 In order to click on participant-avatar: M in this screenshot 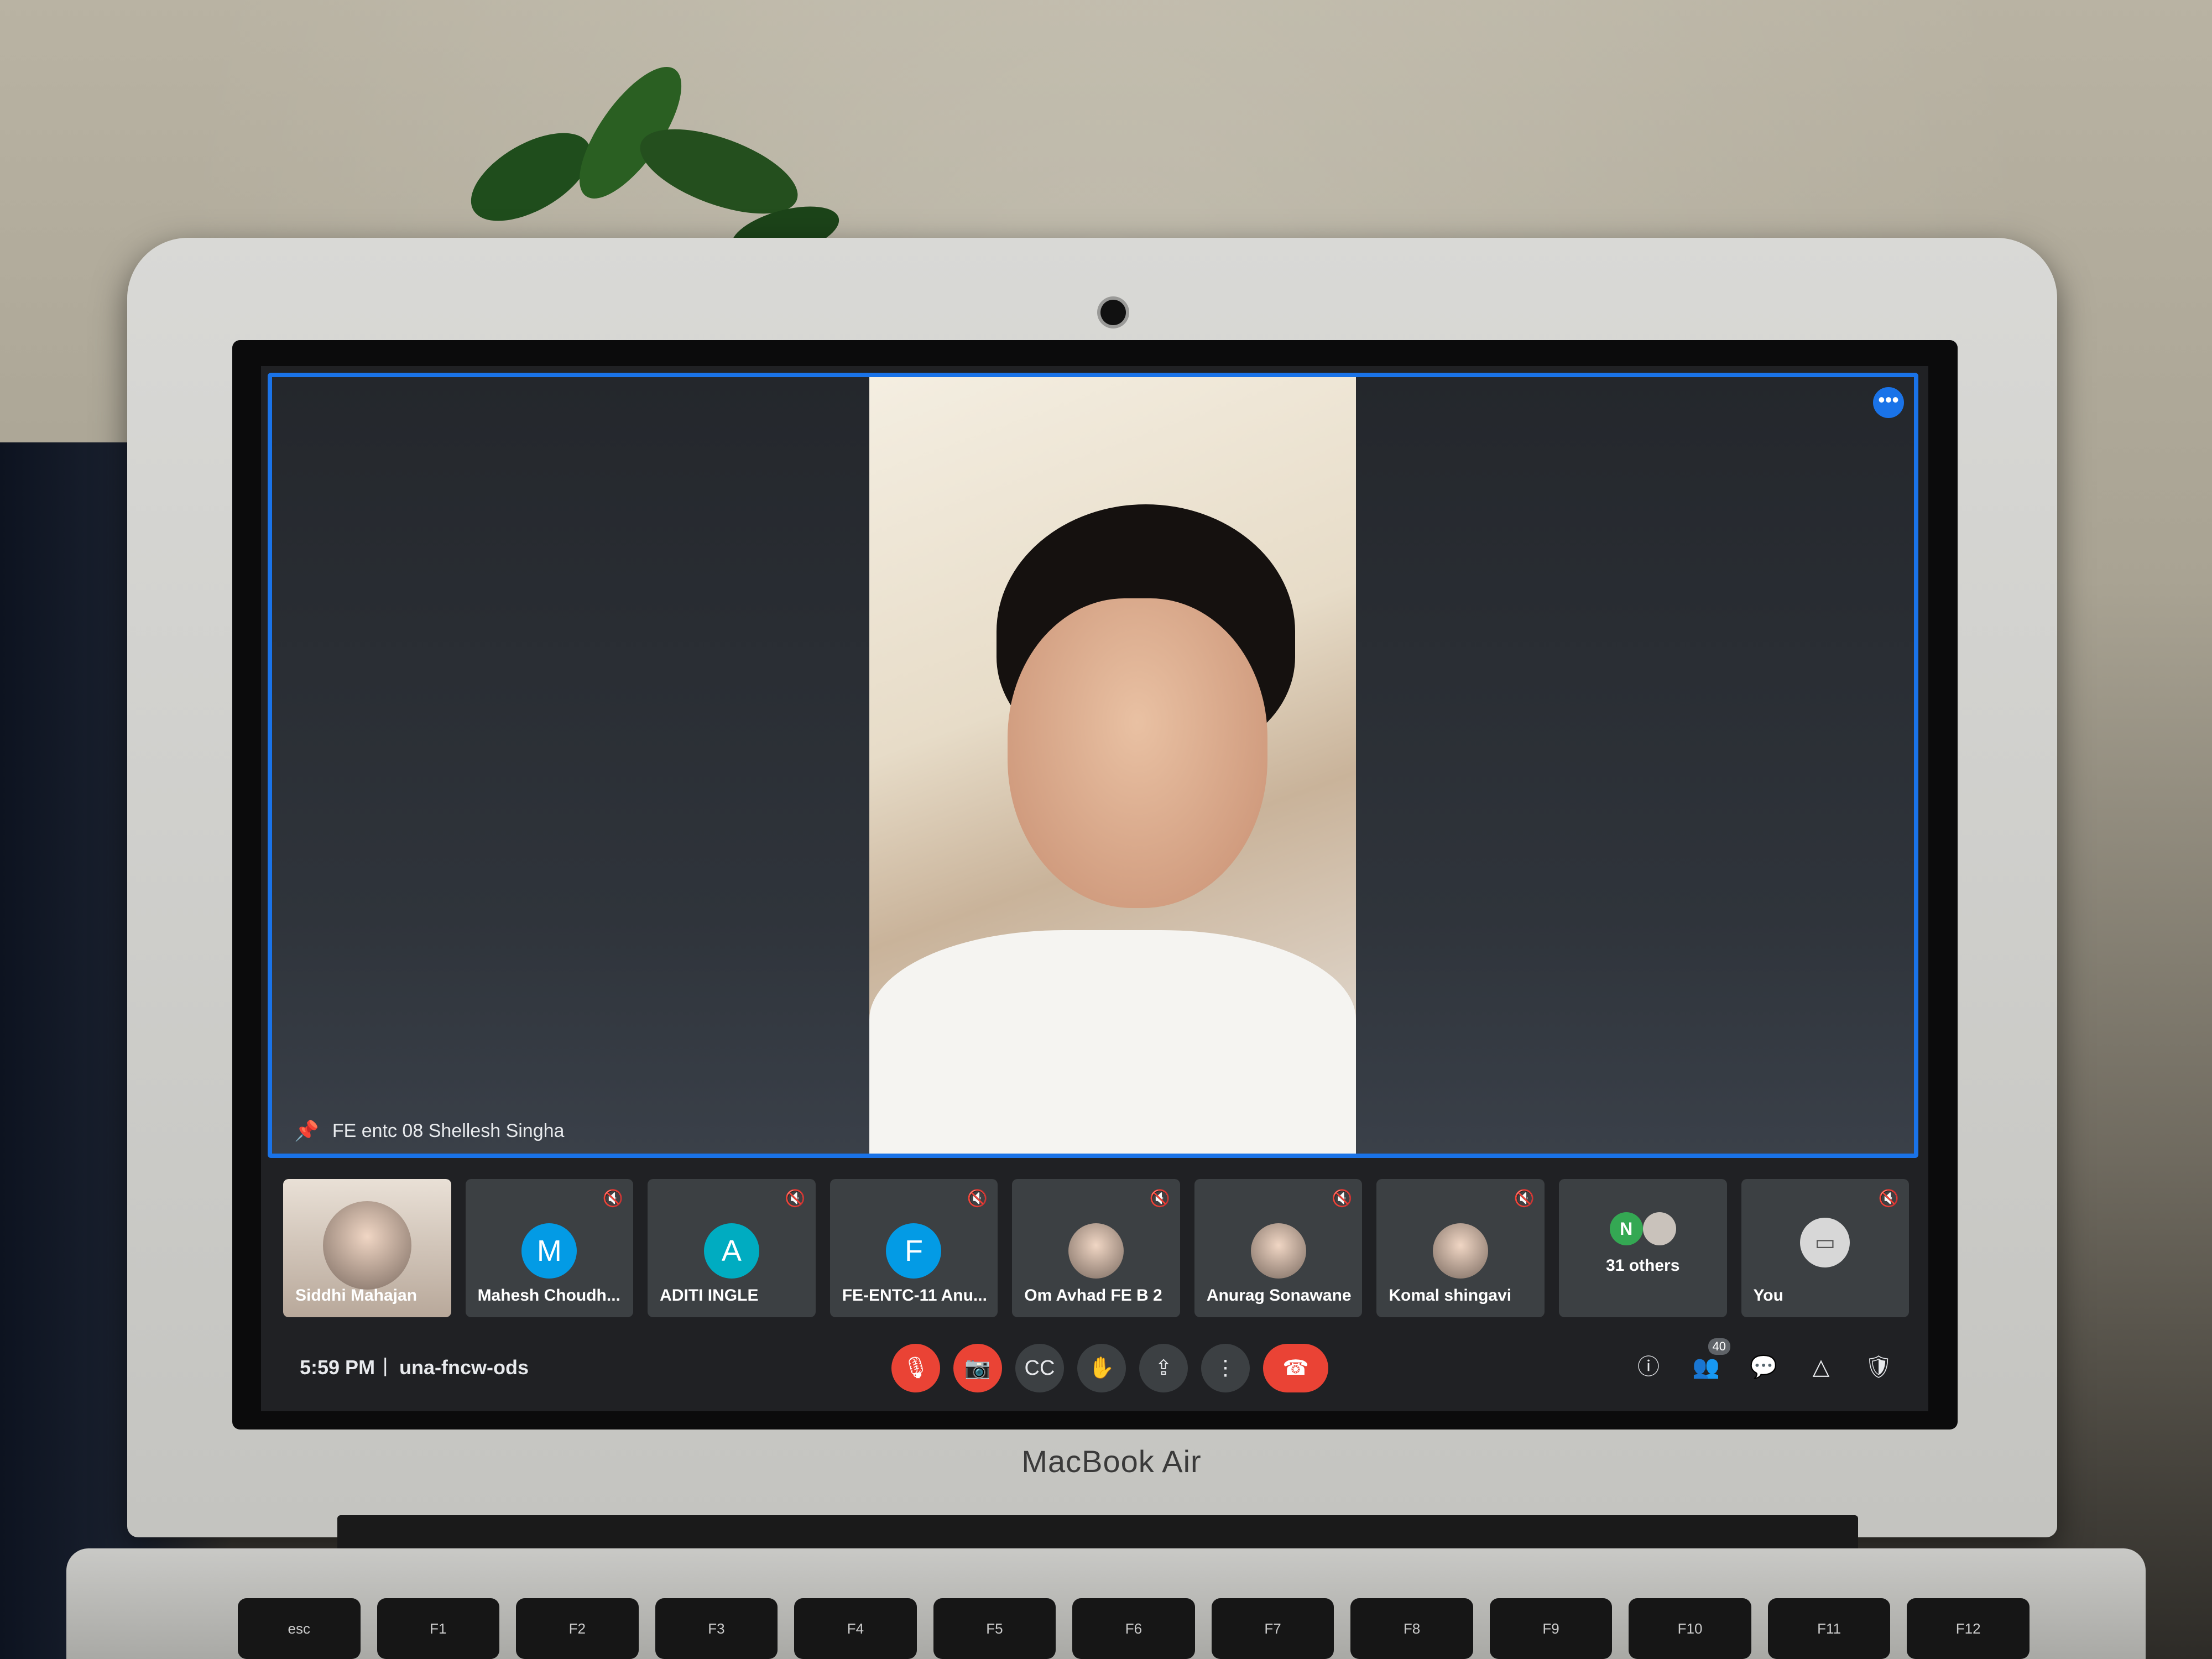, I will do `click(549, 1251)`.